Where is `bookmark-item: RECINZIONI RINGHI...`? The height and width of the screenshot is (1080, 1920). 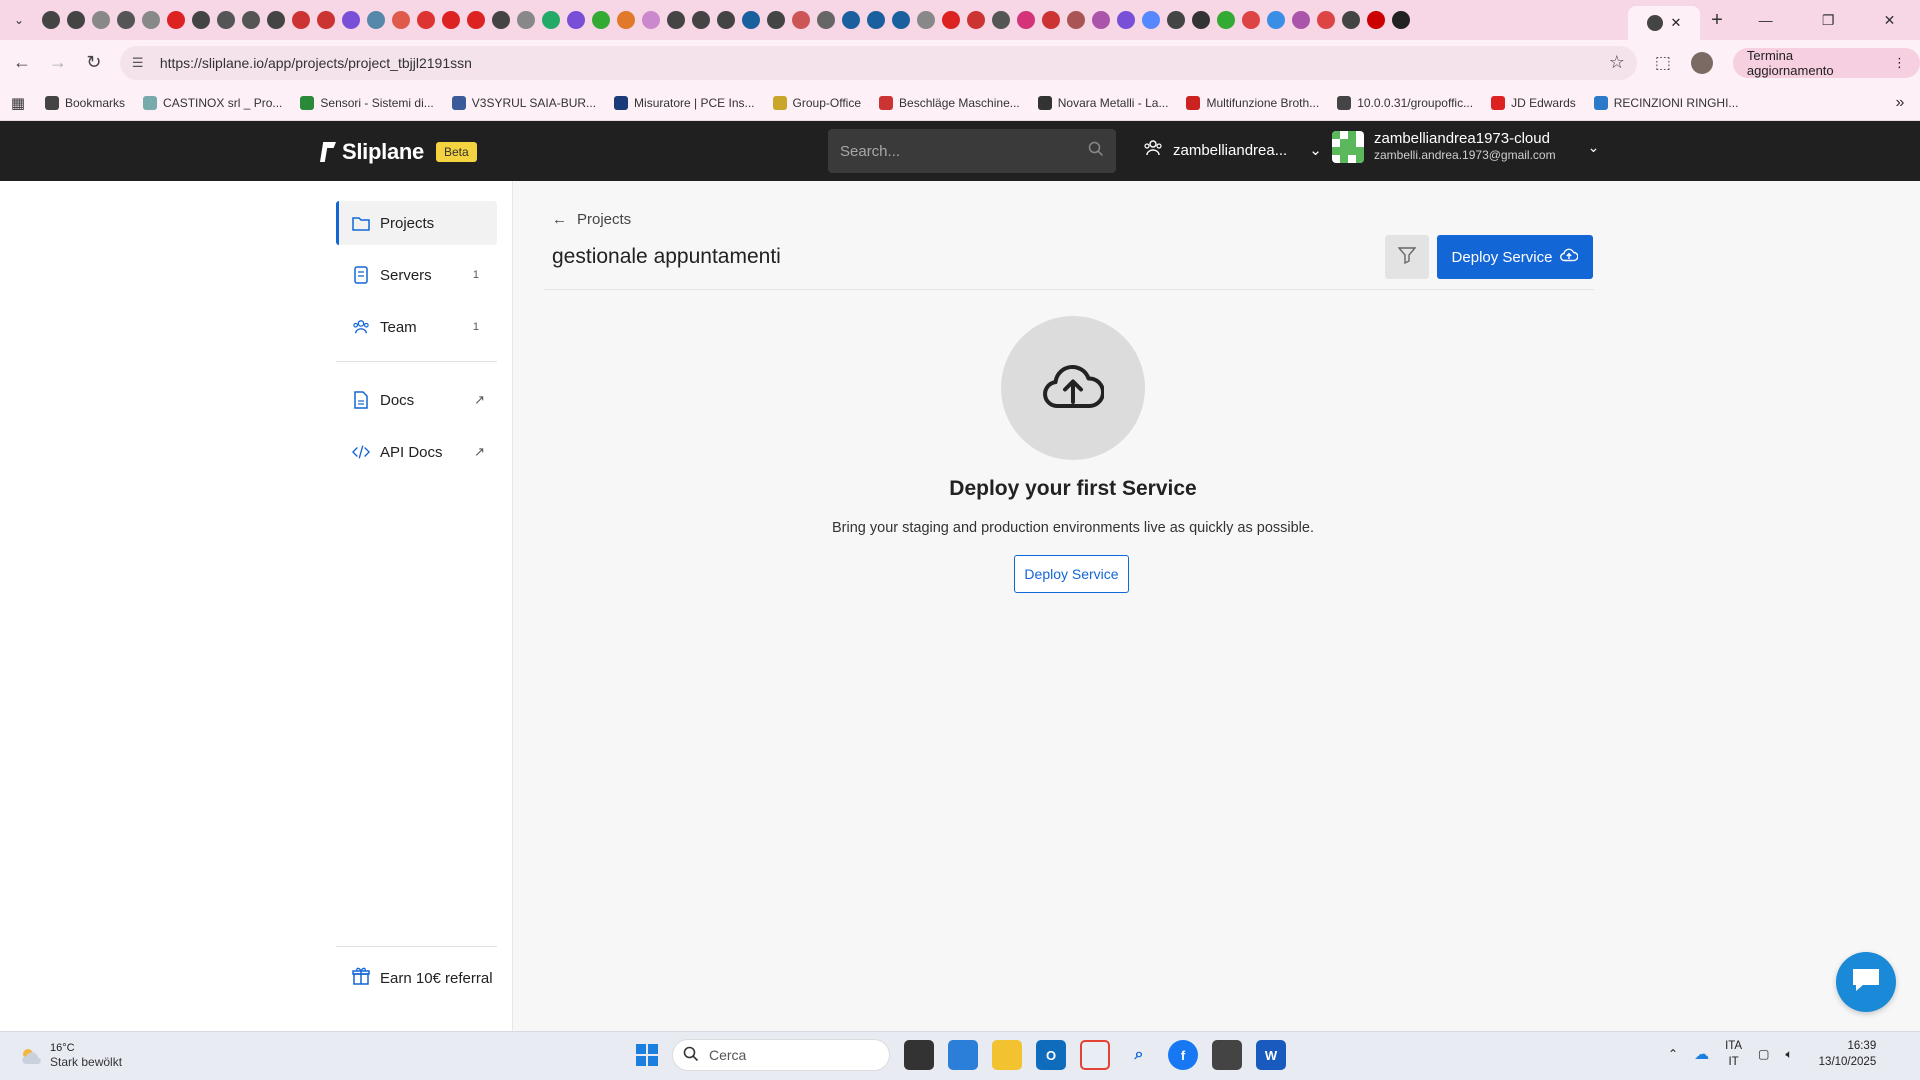
bookmark-item: RECINZIONI RINGHI... is located at coordinates (1666, 102).